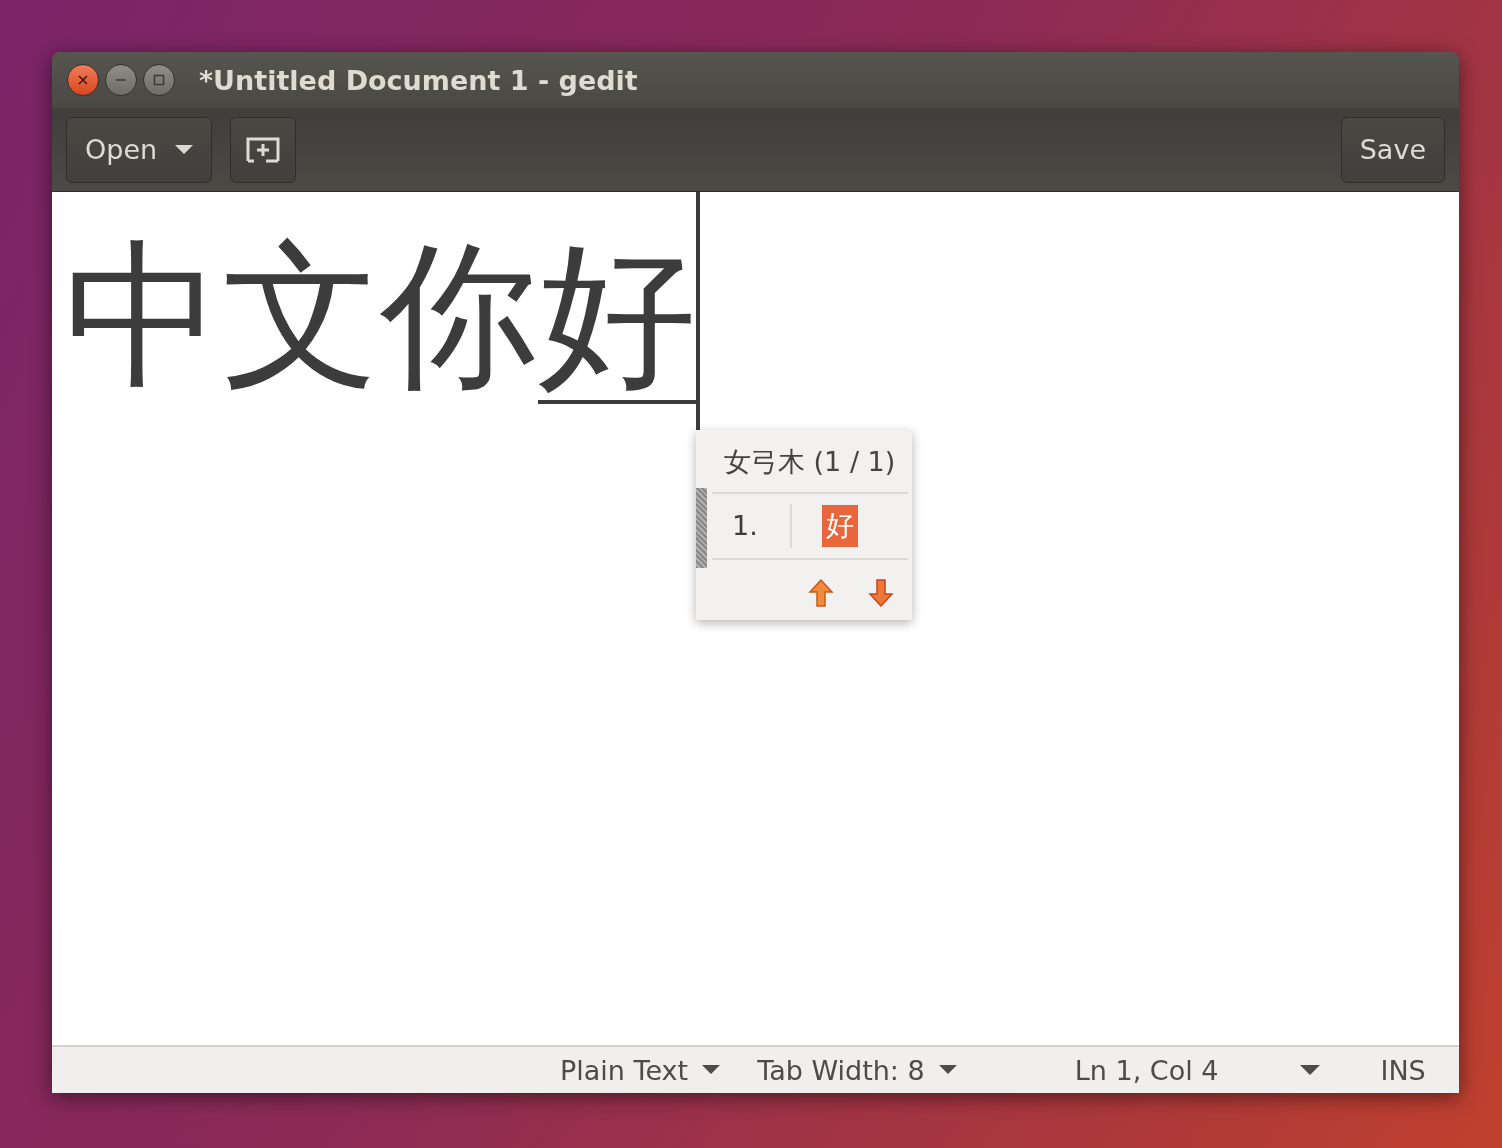  I want to click on close-icon, so click(83, 80).